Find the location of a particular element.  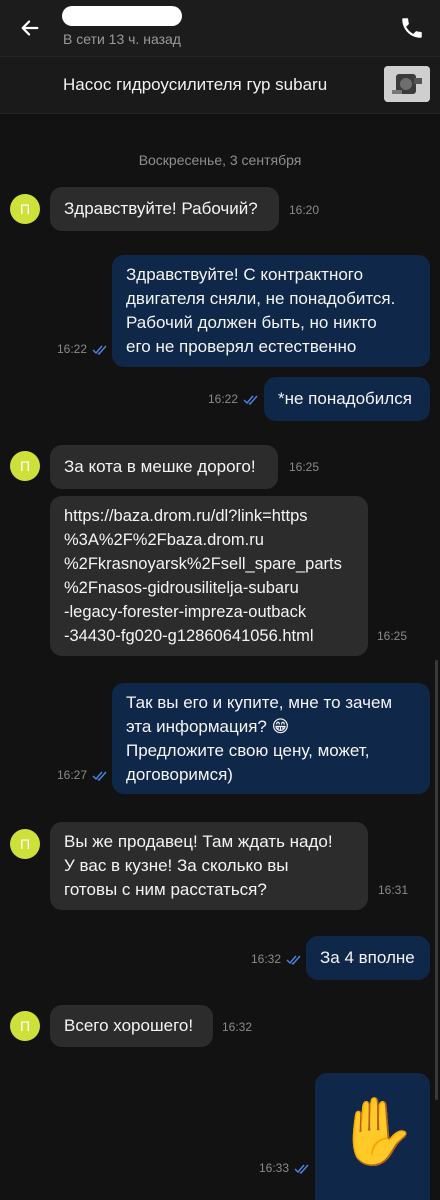

message-bubble-incoming: За кота в мешке дорого! is located at coordinates (164, 467).